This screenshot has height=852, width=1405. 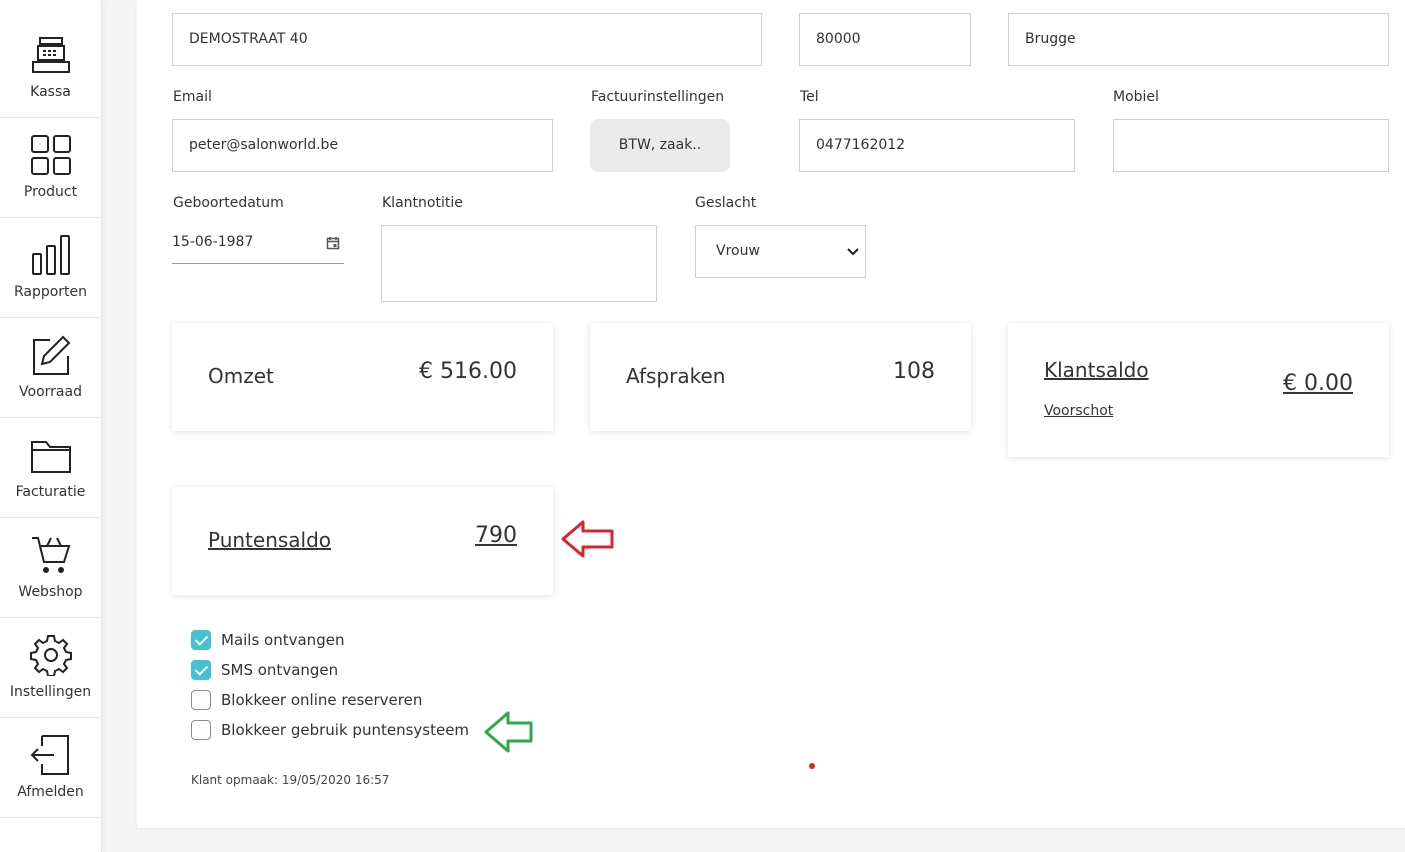 I want to click on sidebar-item-label: Kassa, so click(x=50, y=92).